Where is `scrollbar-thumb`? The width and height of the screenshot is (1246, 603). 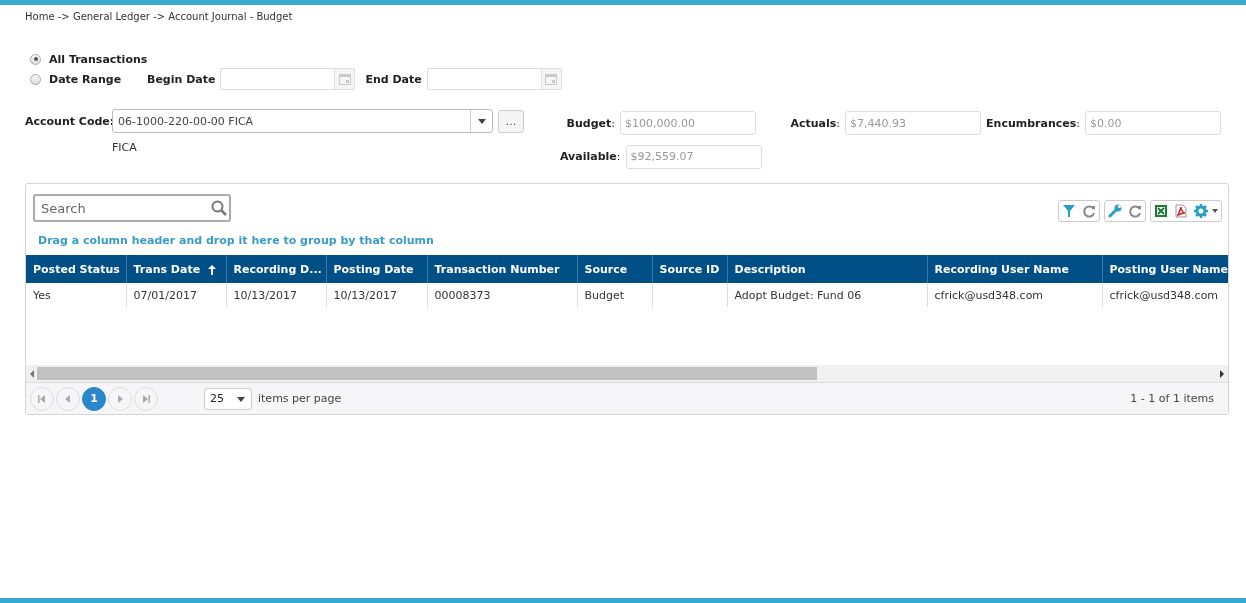
scrollbar-thumb is located at coordinates (427, 373).